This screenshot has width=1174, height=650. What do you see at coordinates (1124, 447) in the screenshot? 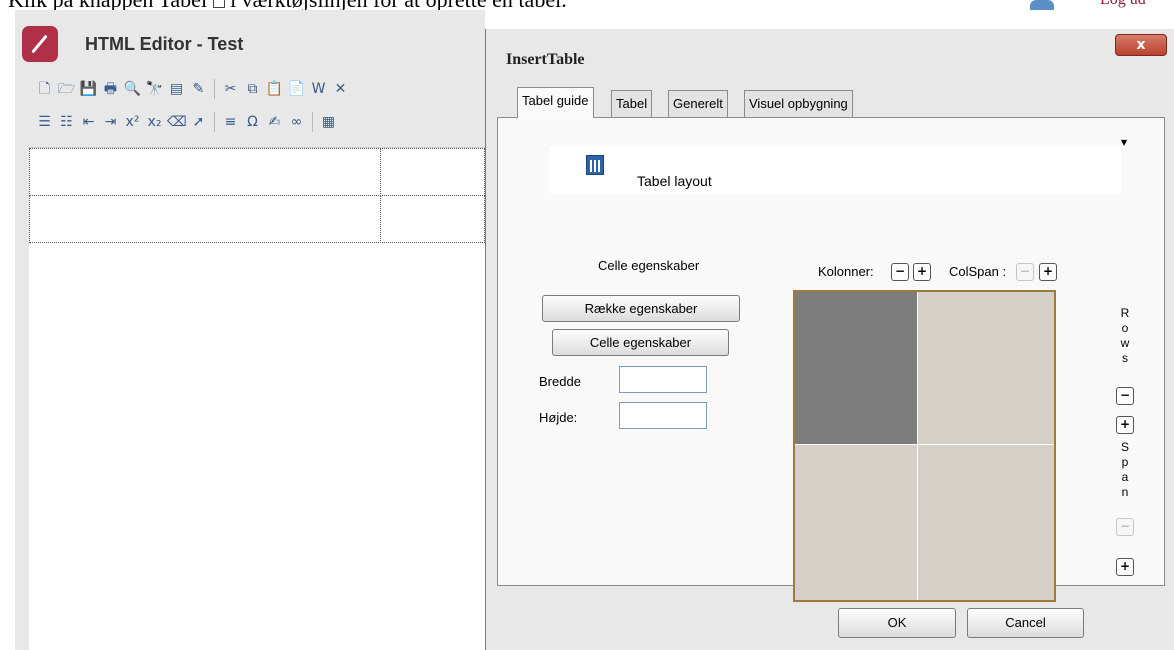
I see `span-label-letter: S` at bounding box center [1124, 447].